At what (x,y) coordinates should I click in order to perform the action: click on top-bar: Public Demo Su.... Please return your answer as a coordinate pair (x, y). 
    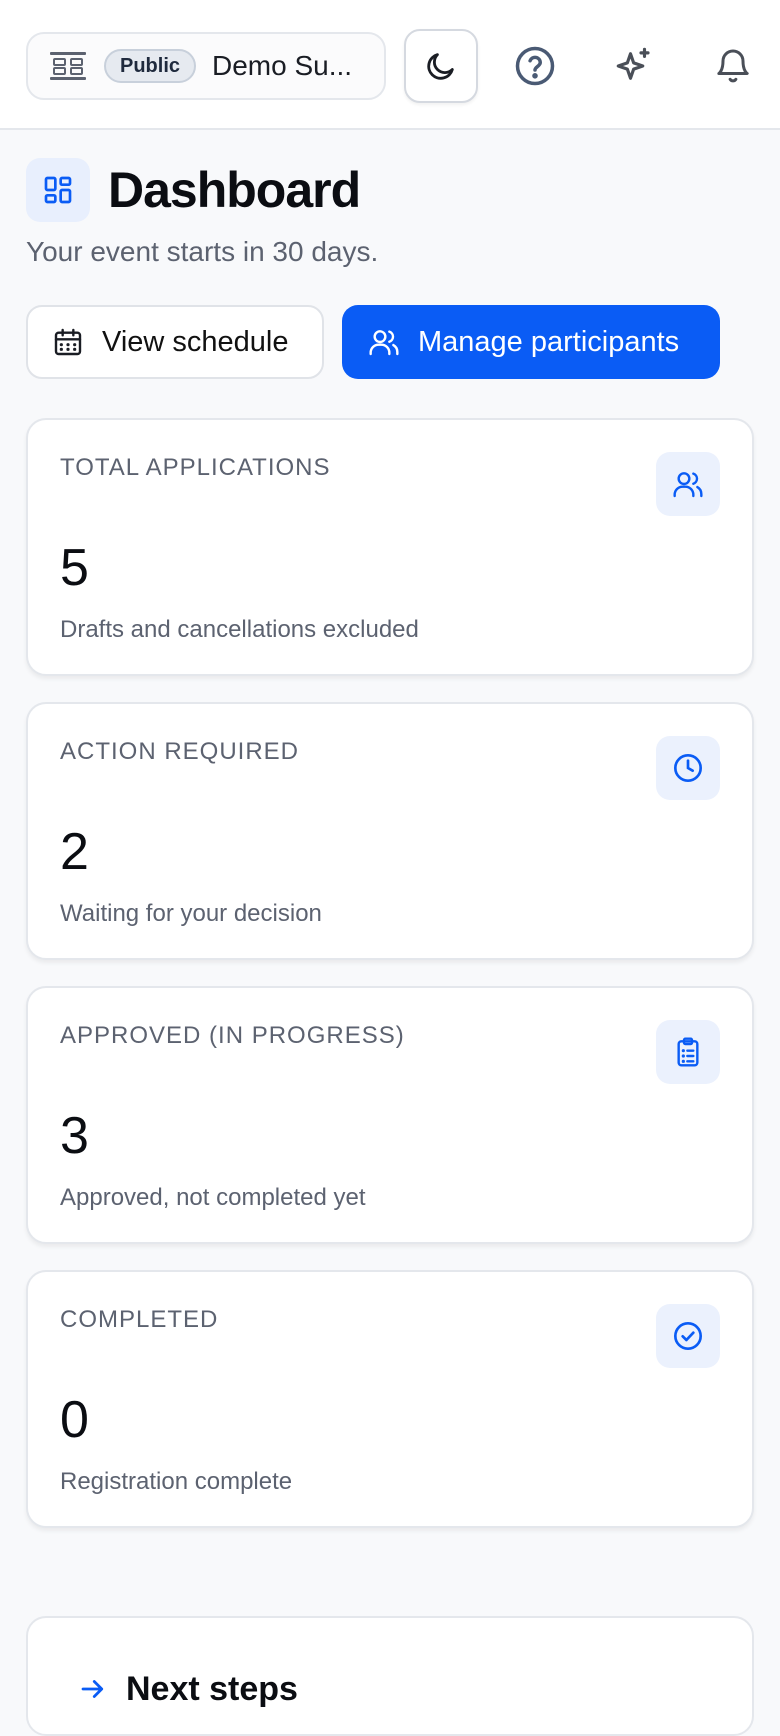
    Looking at the image, I should click on (390, 65).